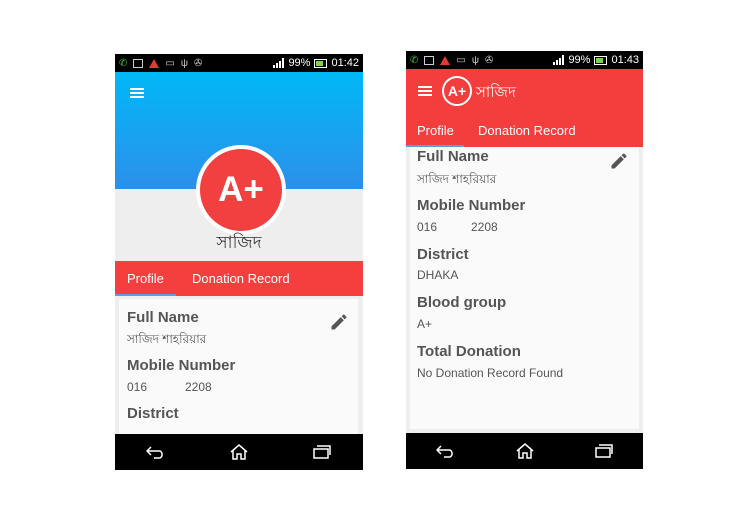  Describe the element at coordinates (462, 302) in the screenshot. I see `field-label-blood-group: Blood group` at that location.